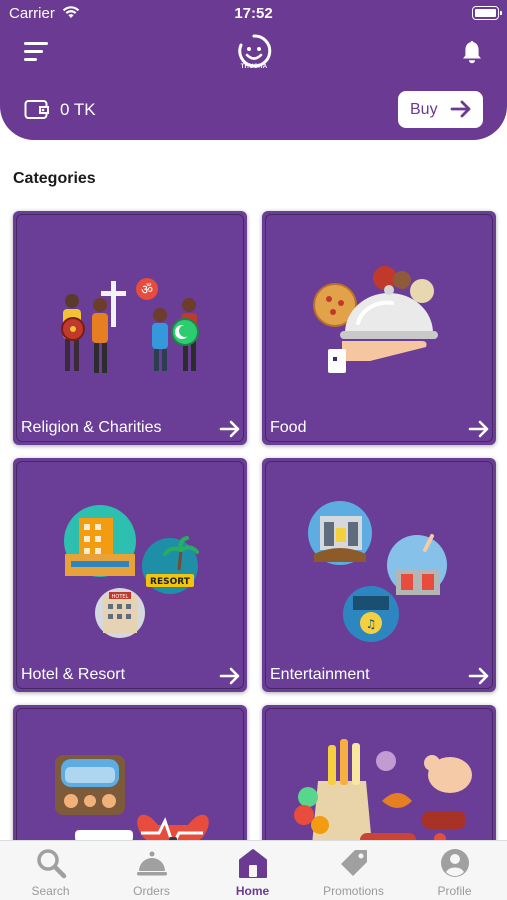 Image resolution: width=507 pixels, height=900 pixels. What do you see at coordinates (170, 582) in the screenshot?
I see `svg-text: RESORT` at bounding box center [170, 582].